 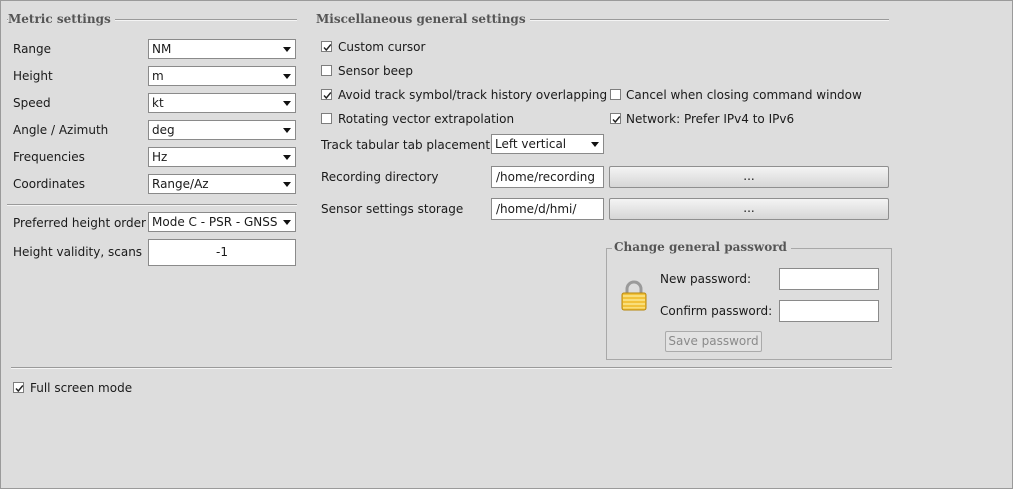 What do you see at coordinates (423, 19) in the screenshot?
I see `misc-settings-title: Miscellaneous general settings` at bounding box center [423, 19].